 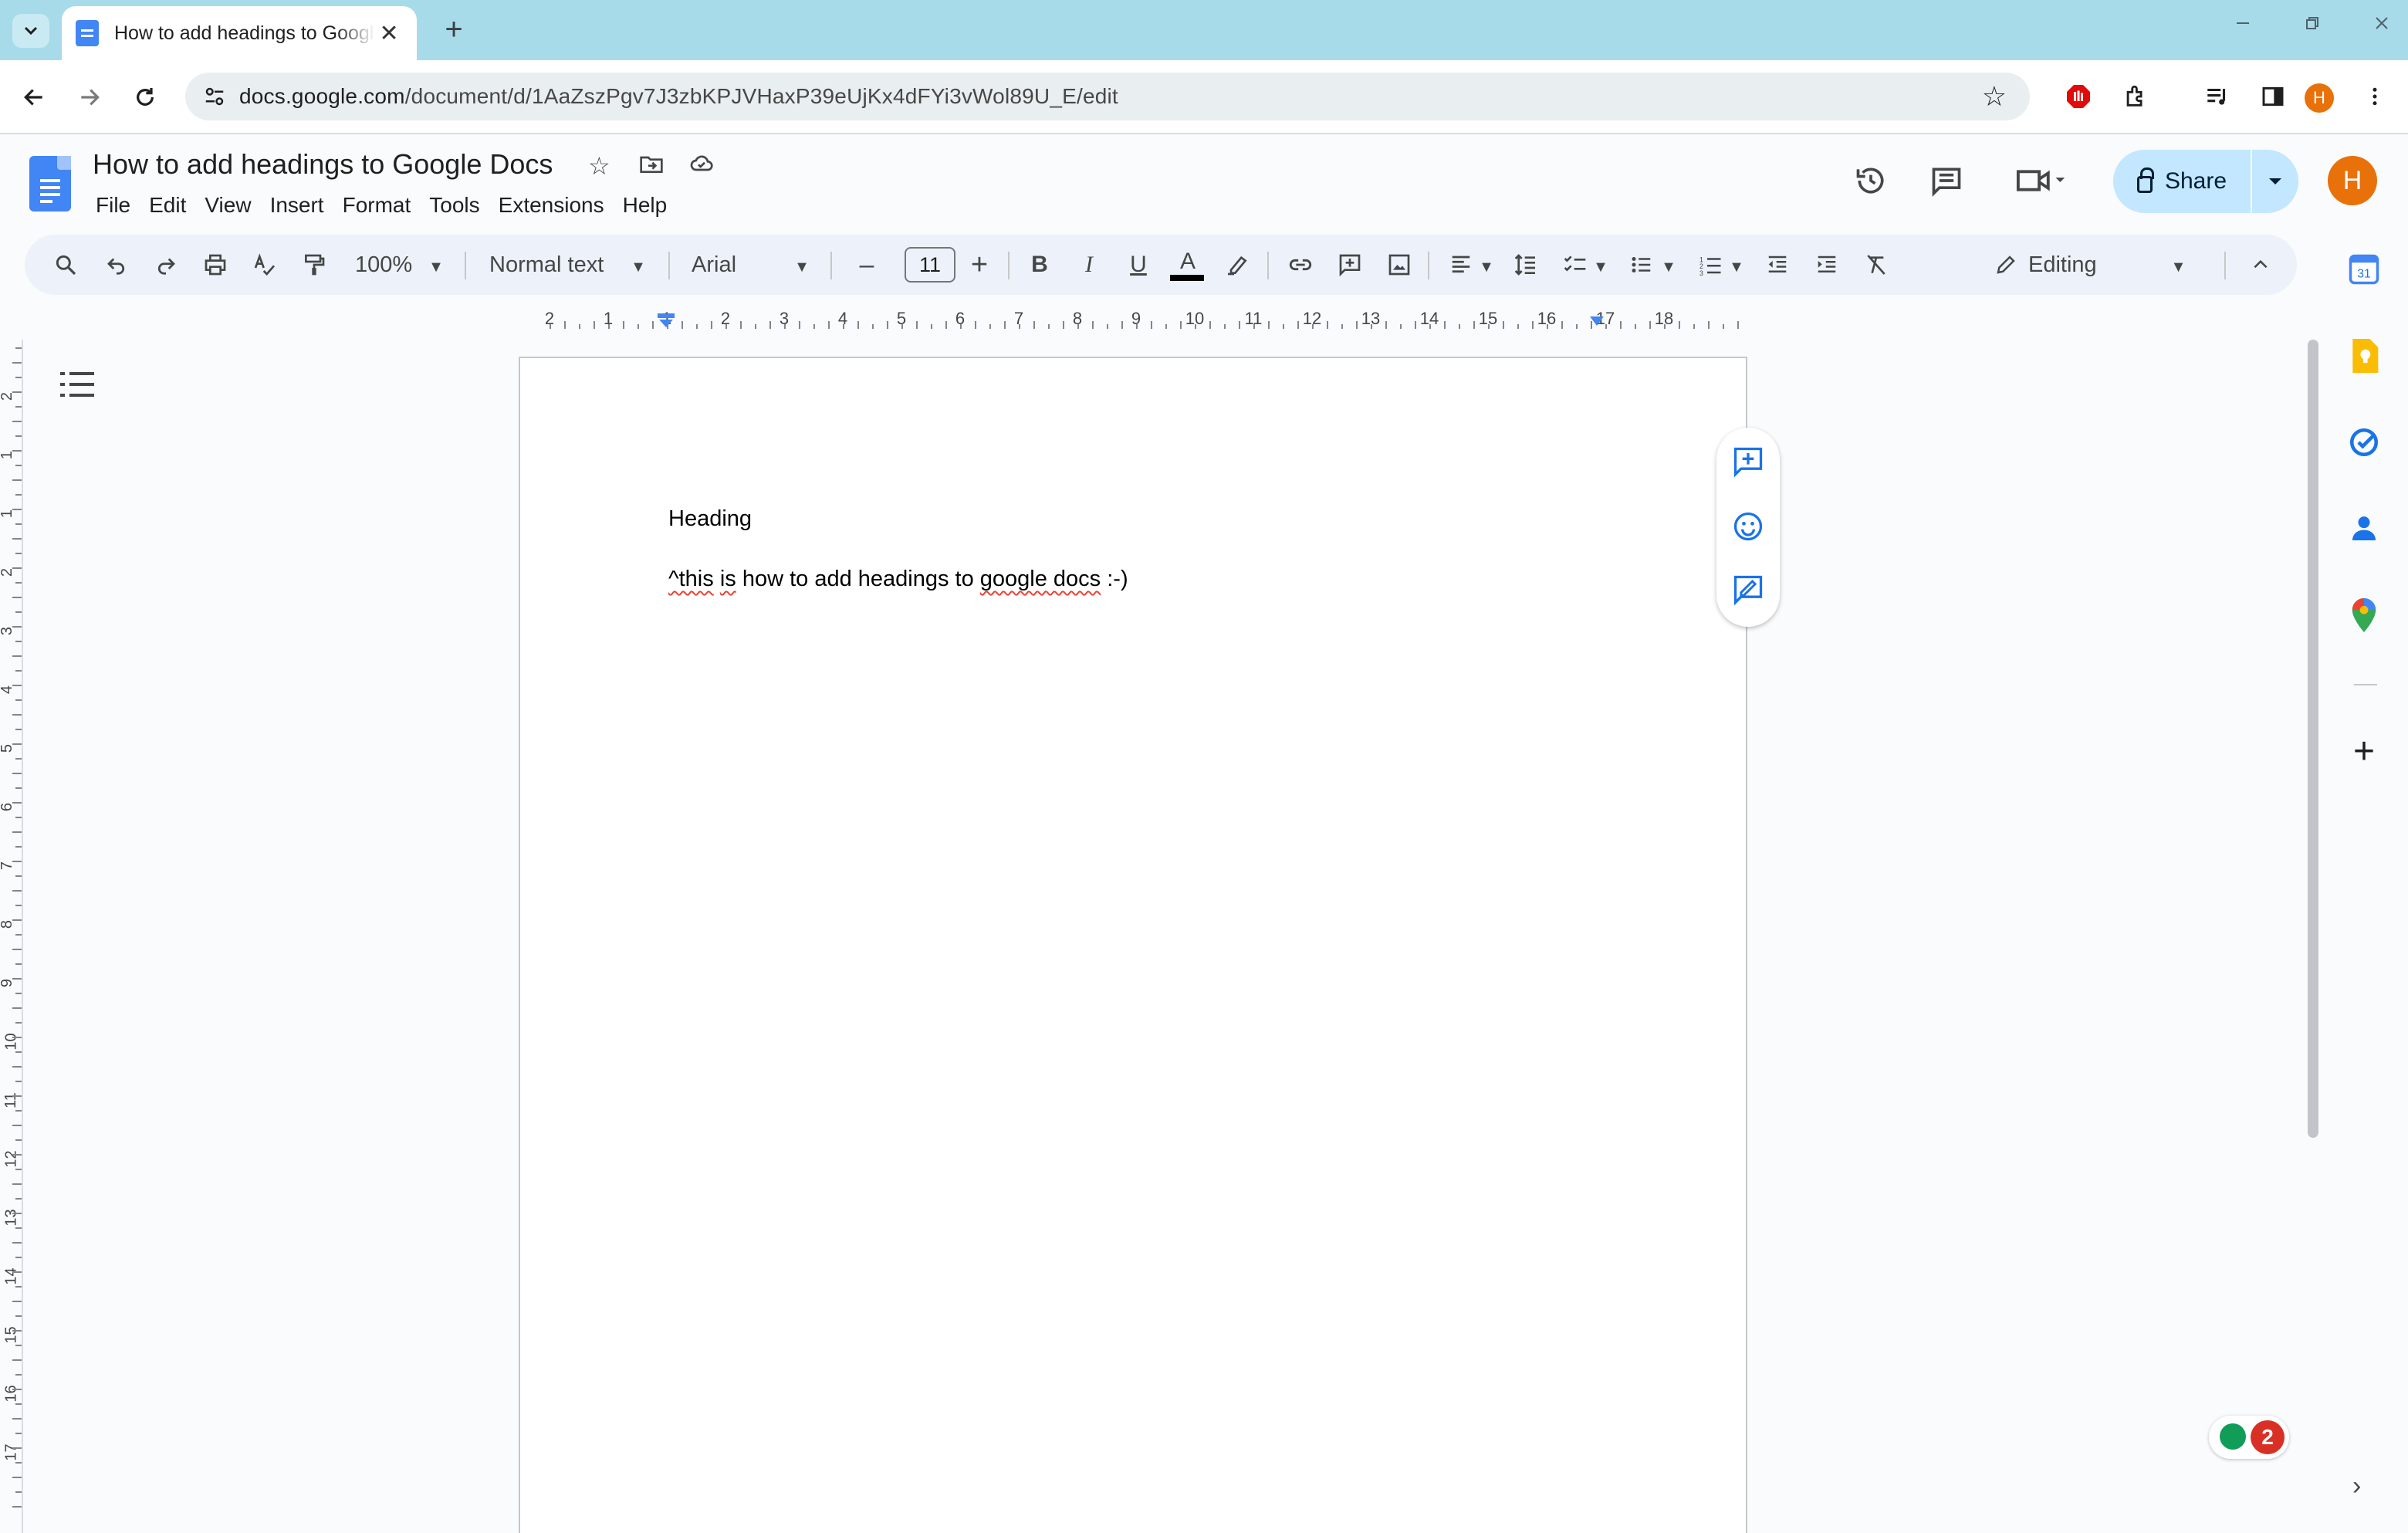 I want to click on document-title: How to add headings to Google Docs, so click(x=323, y=164).